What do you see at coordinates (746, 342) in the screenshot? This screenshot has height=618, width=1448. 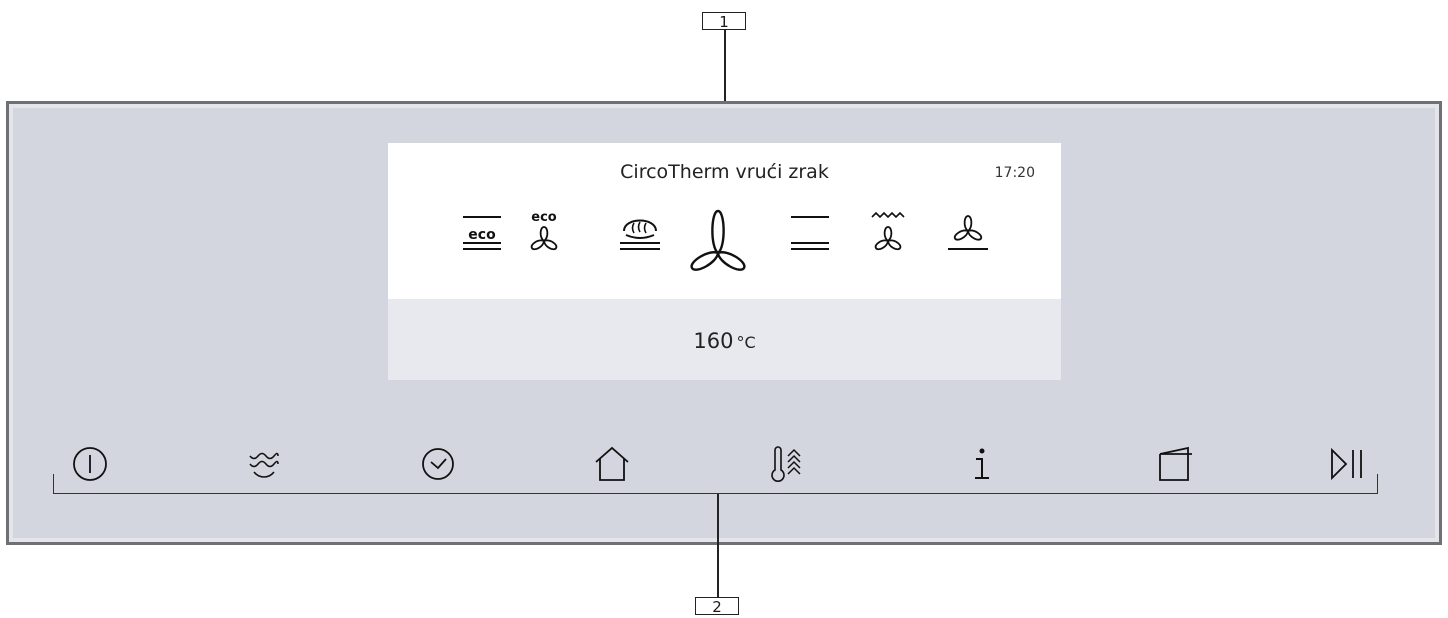 I see `temperature-unit: °C` at bounding box center [746, 342].